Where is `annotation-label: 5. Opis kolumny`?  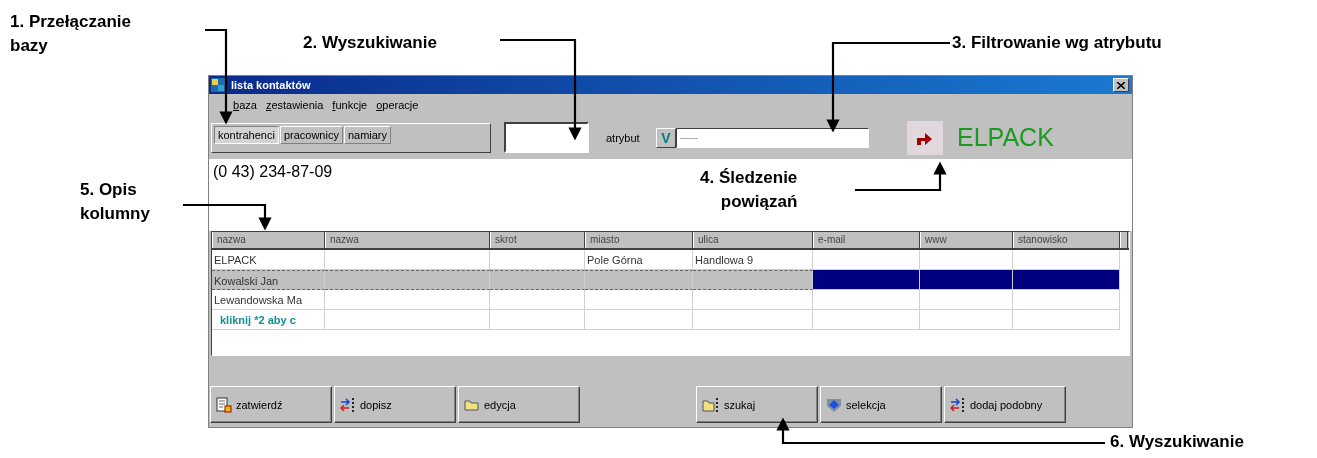 annotation-label: 5. Opis kolumny is located at coordinates (115, 202).